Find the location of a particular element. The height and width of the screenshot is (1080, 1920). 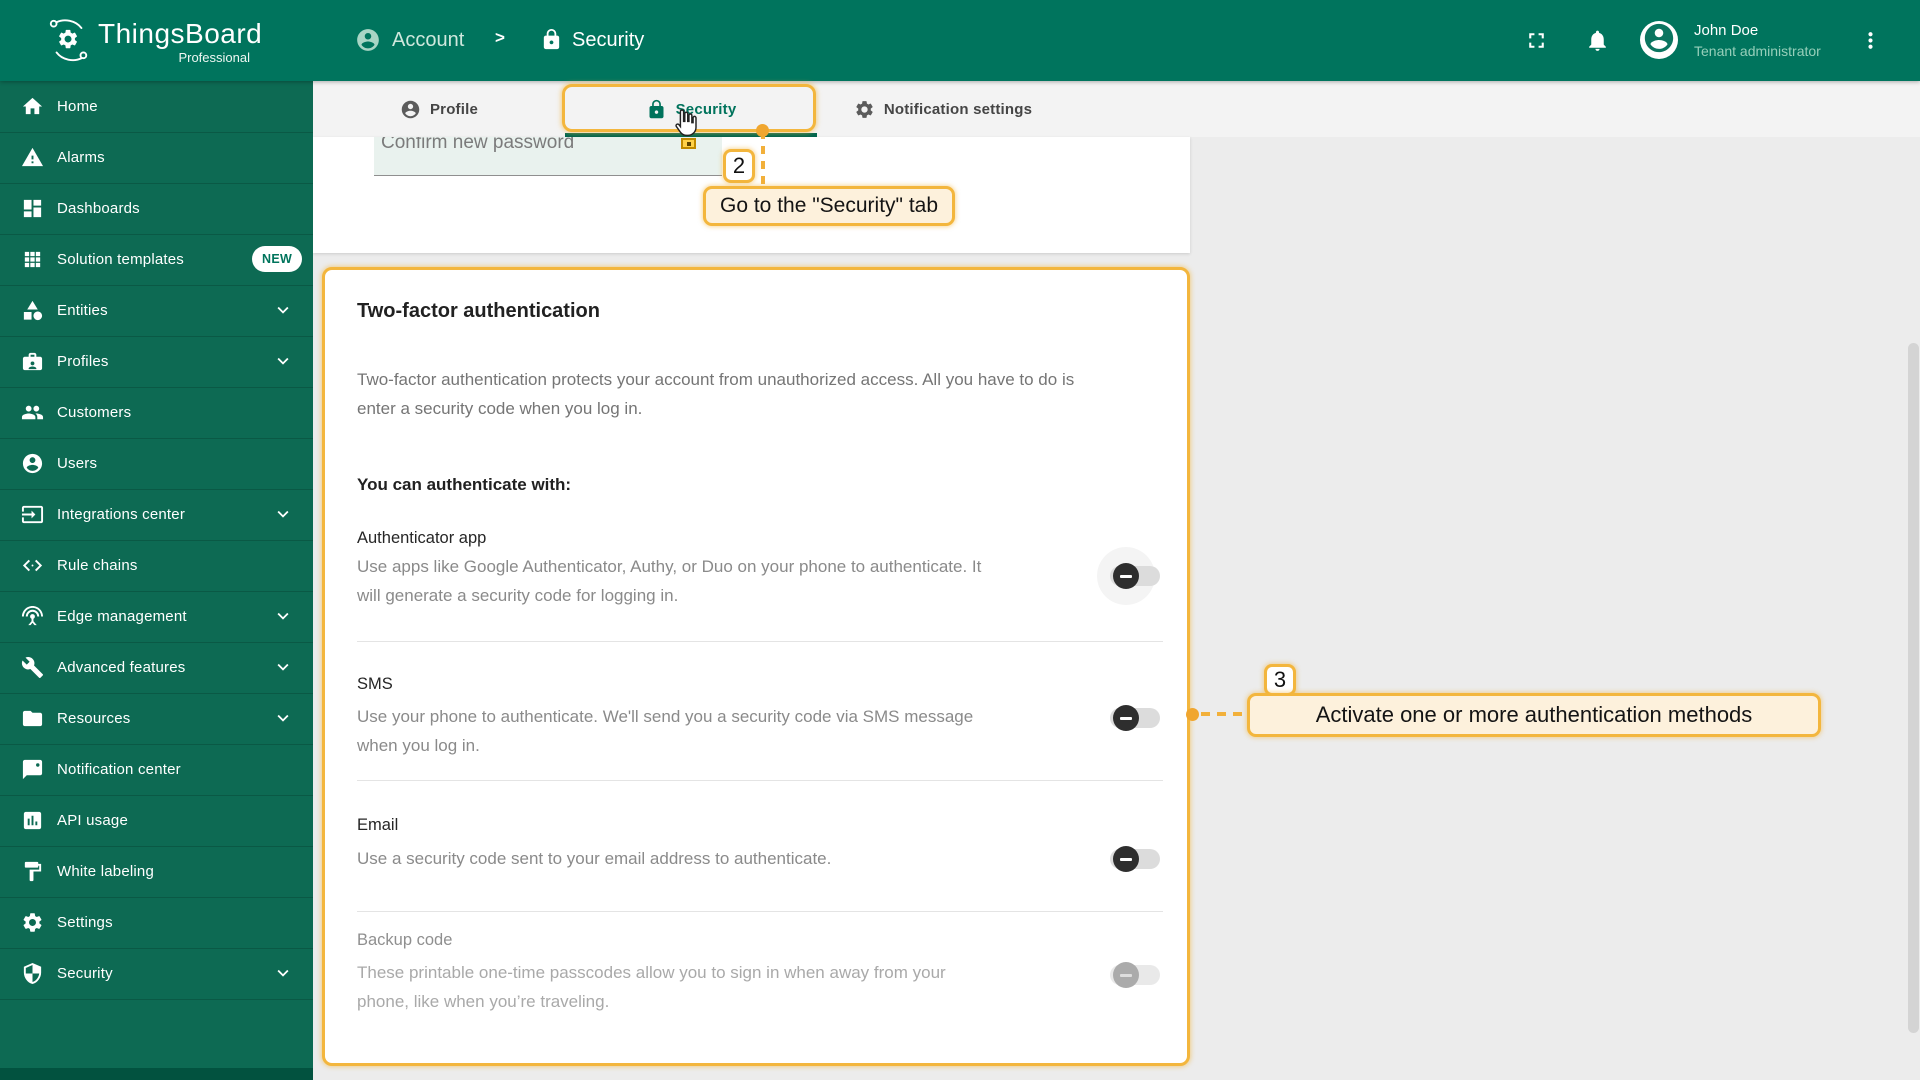

paint-roller-icon is located at coordinates (32, 871).